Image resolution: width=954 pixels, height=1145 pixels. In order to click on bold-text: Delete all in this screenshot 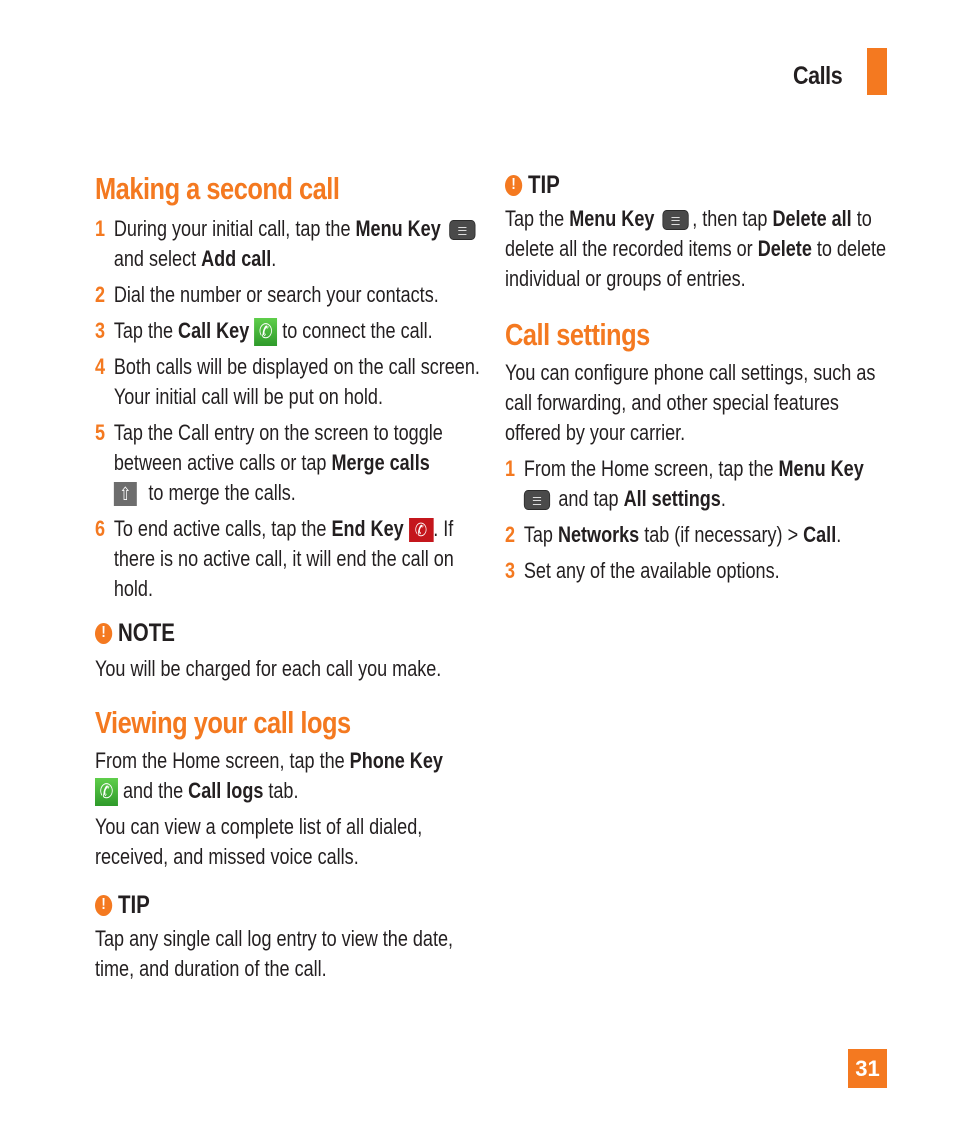, I will do `click(812, 218)`.